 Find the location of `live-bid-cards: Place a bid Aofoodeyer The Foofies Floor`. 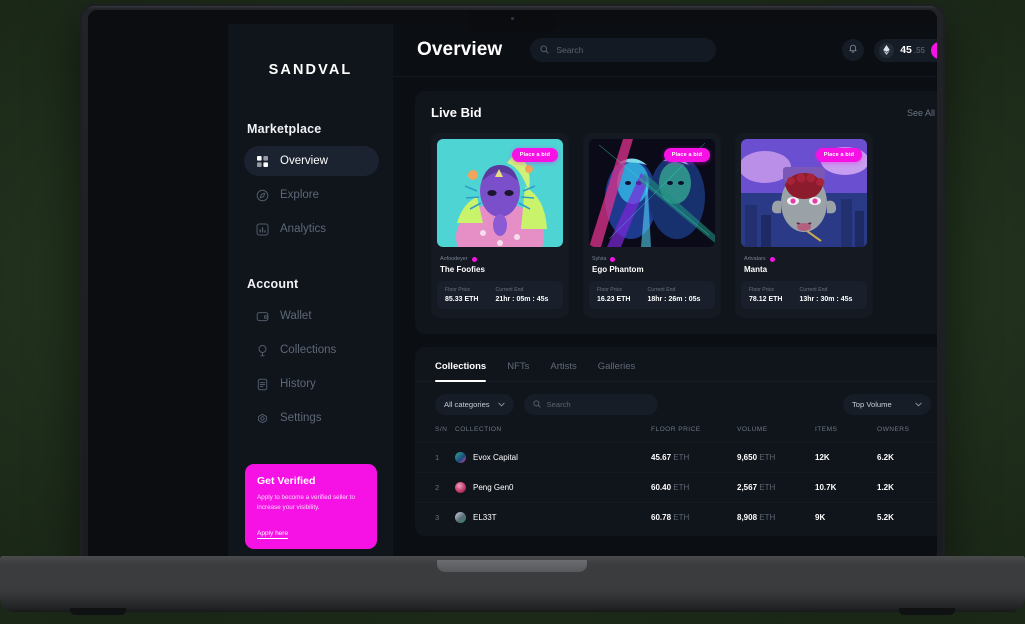

live-bid-cards: Place a bid Aofoodeyer The Foofies Floor is located at coordinates (683, 225).